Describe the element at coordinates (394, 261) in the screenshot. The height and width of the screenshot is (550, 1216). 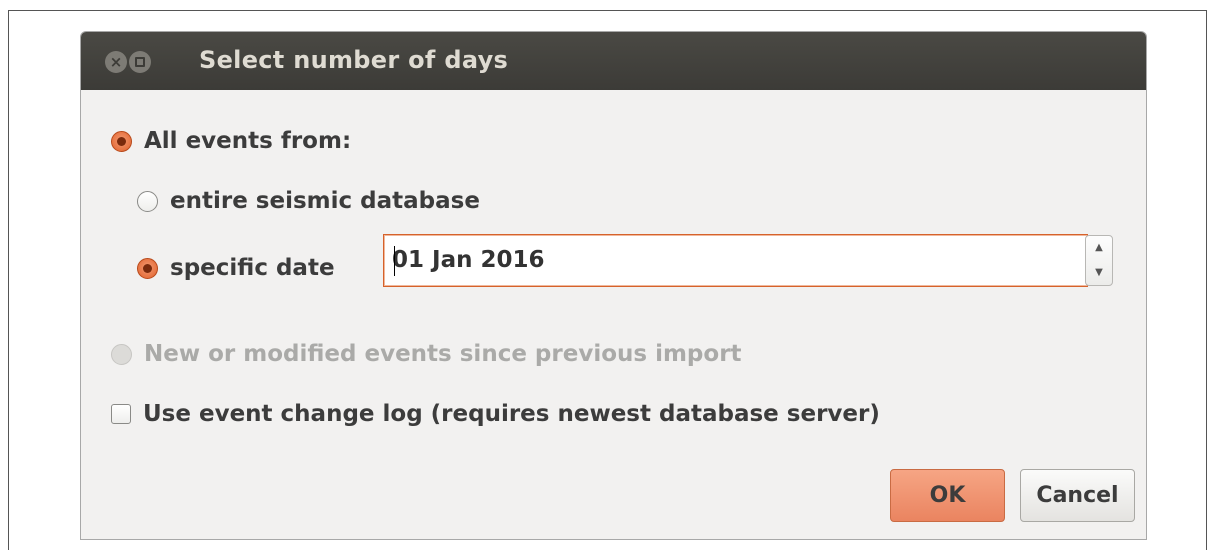
I see `text-caret` at that location.